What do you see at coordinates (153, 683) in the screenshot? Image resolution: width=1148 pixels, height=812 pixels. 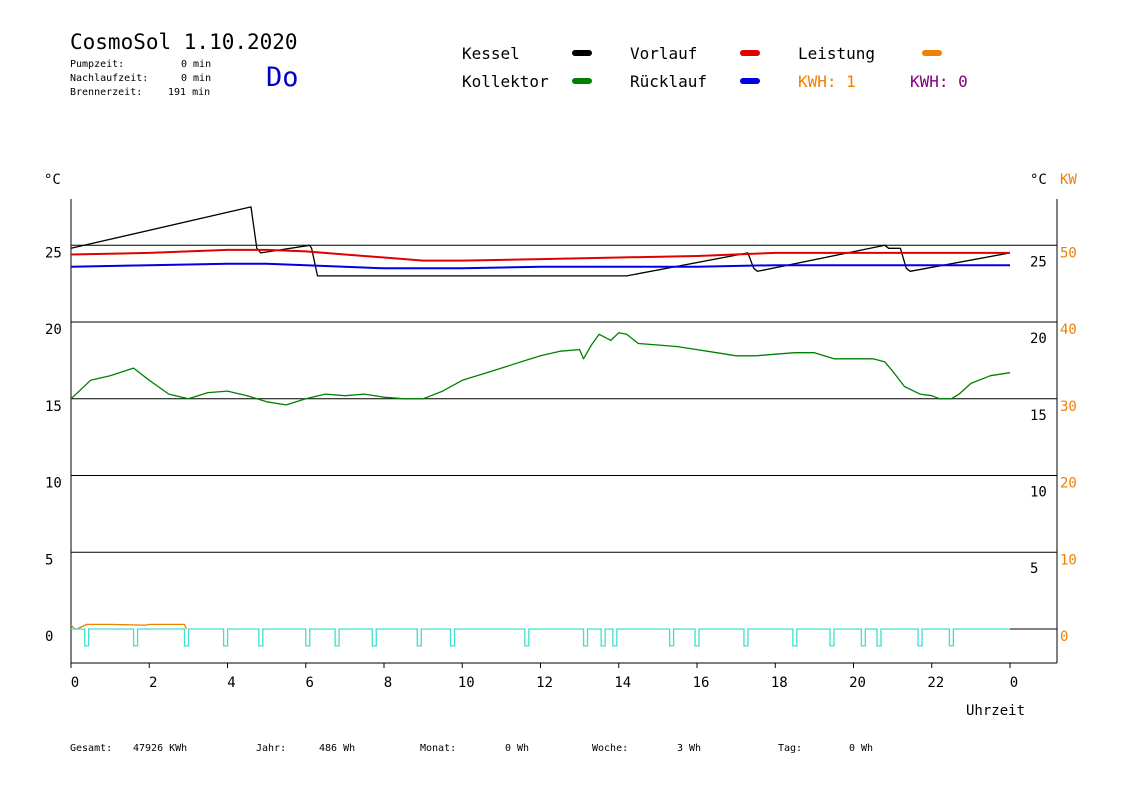 I see `x-tick-label: 2` at bounding box center [153, 683].